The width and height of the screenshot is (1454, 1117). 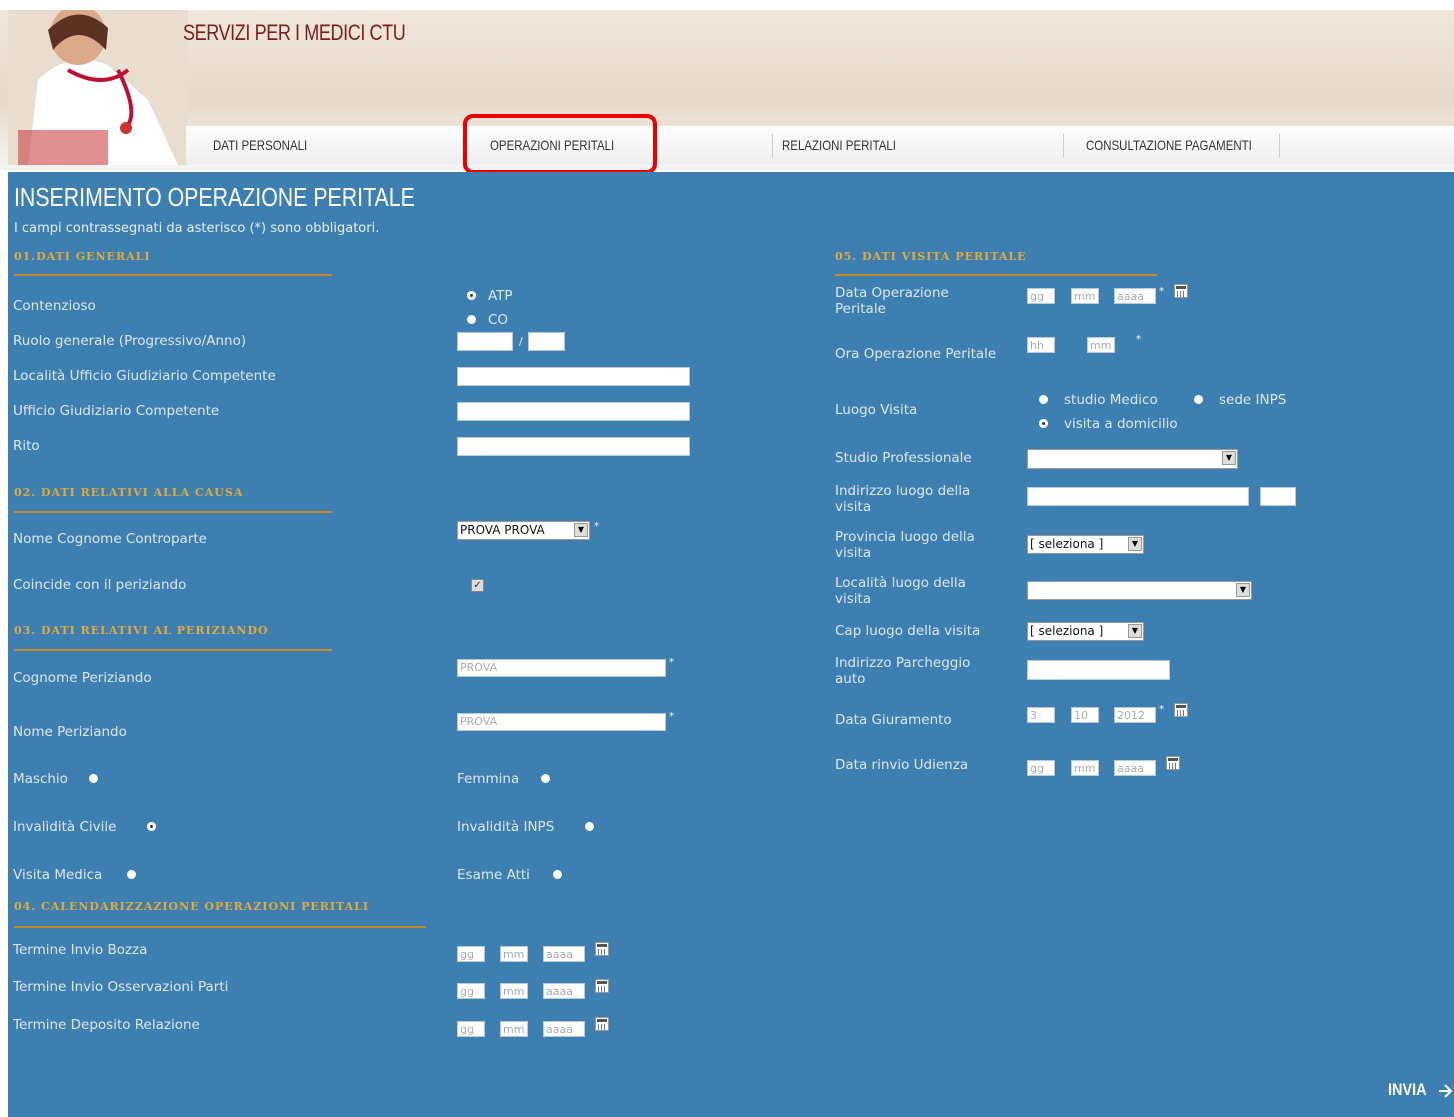 I want to click on site-title: SERVIZI PER I MEDICI CTU, so click(x=294, y=32).